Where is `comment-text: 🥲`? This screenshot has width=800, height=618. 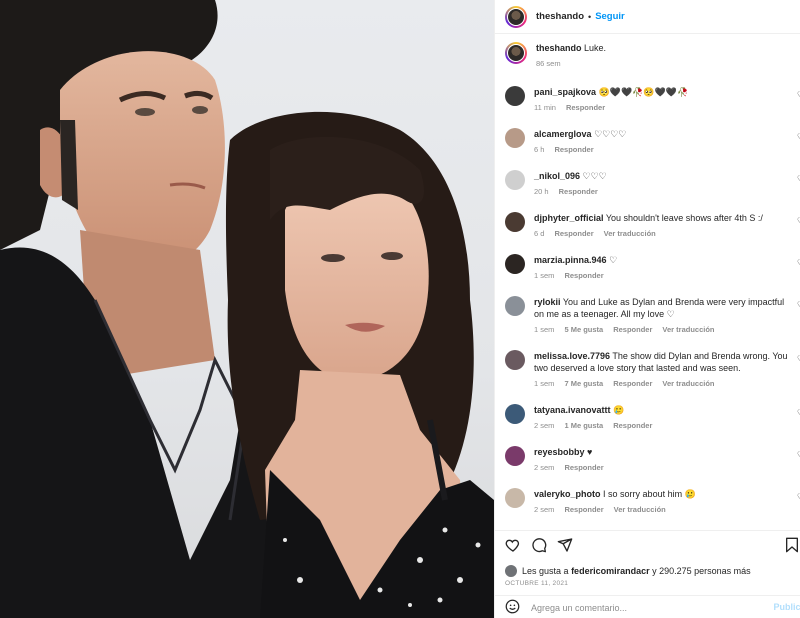 comment-text: 🥲 is located at coordinates (619, 410).